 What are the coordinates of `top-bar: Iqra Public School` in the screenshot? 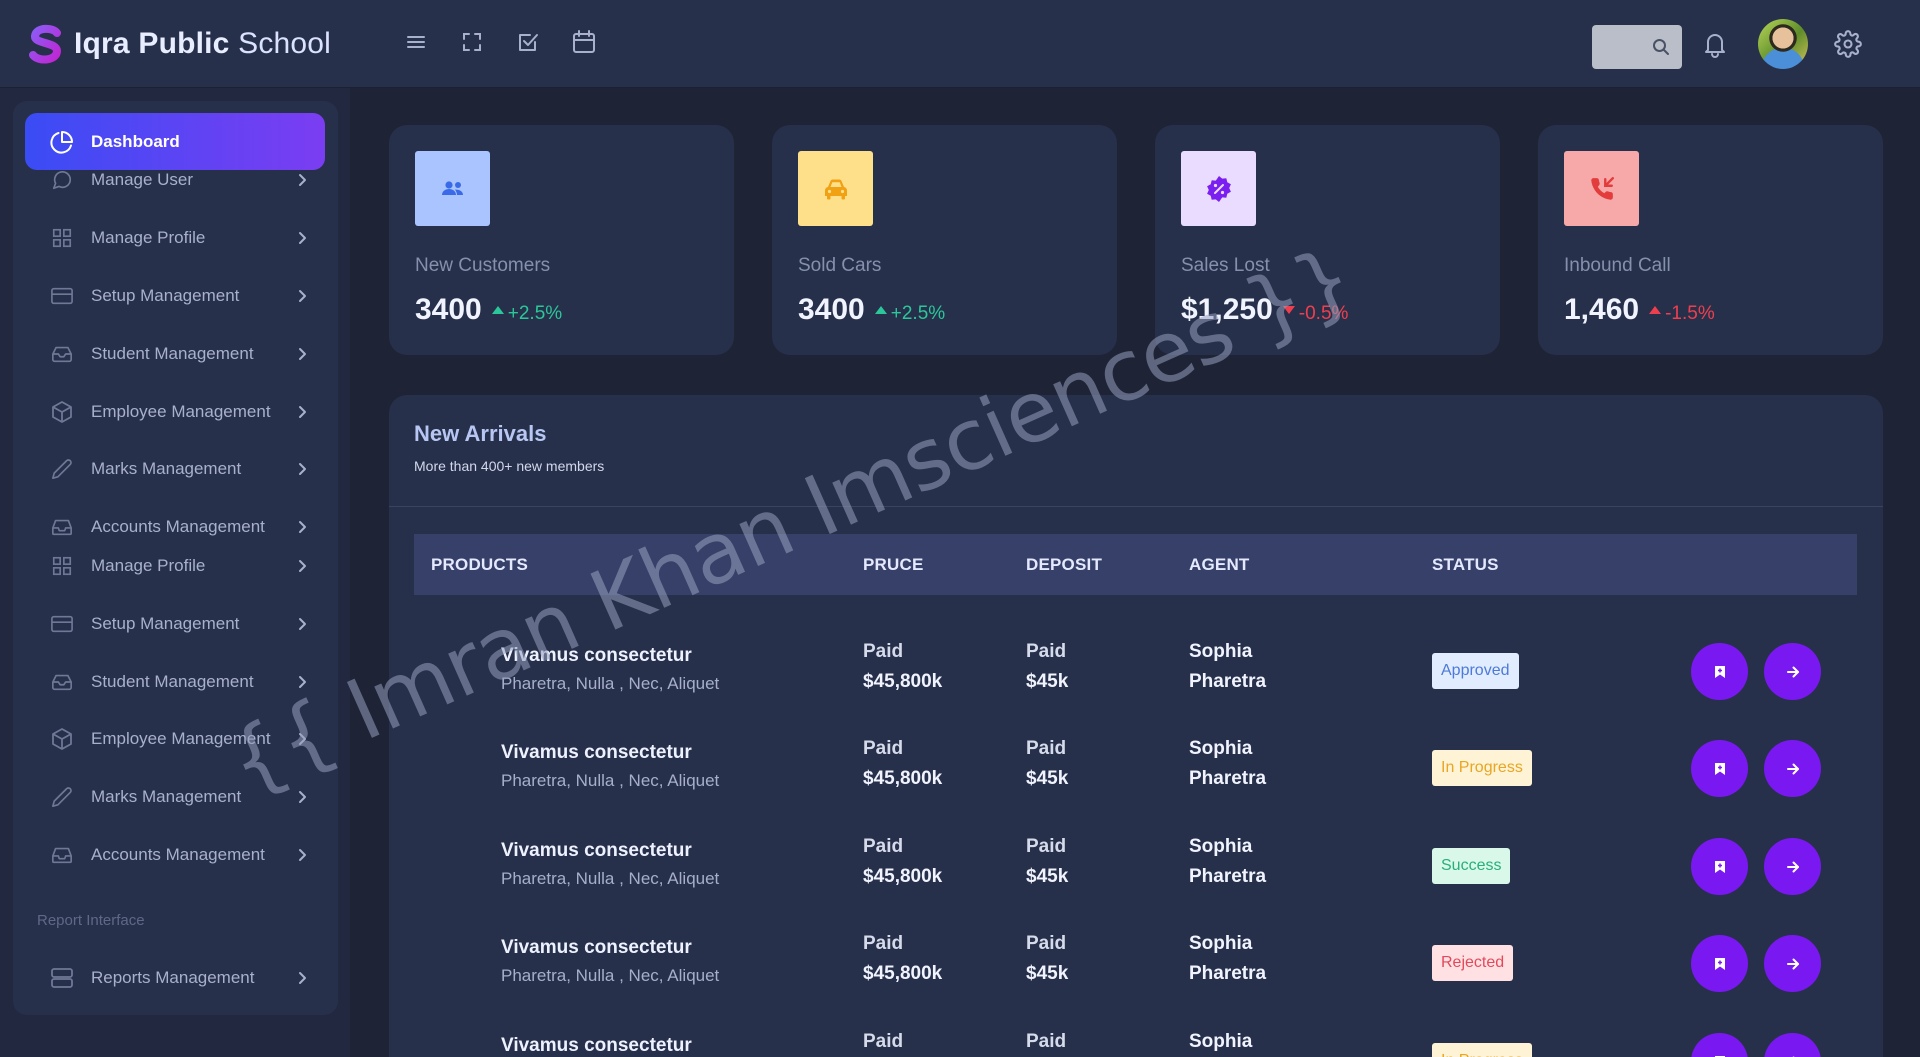 It's located at (960, 44).